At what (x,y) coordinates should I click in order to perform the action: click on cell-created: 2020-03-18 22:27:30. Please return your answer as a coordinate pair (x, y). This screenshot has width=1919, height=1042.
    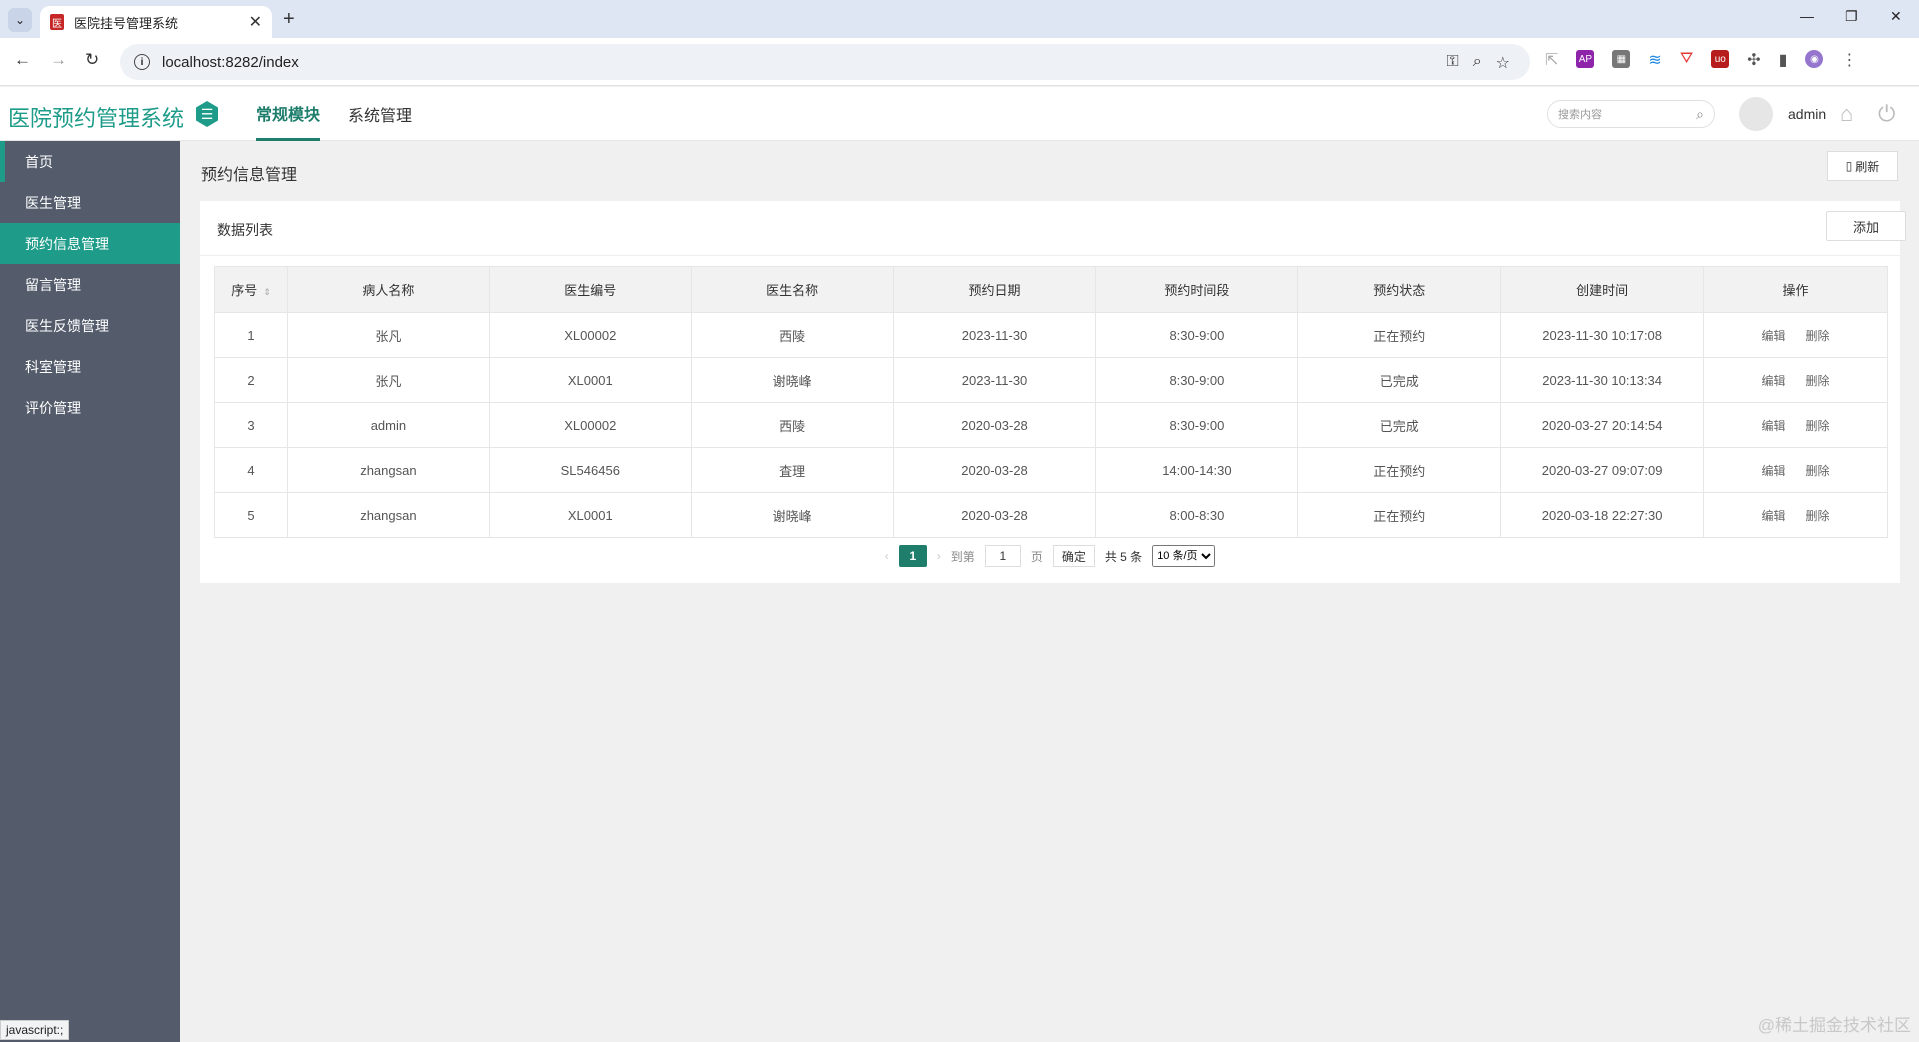
    Looking at the image, I should click on (1602, 515).